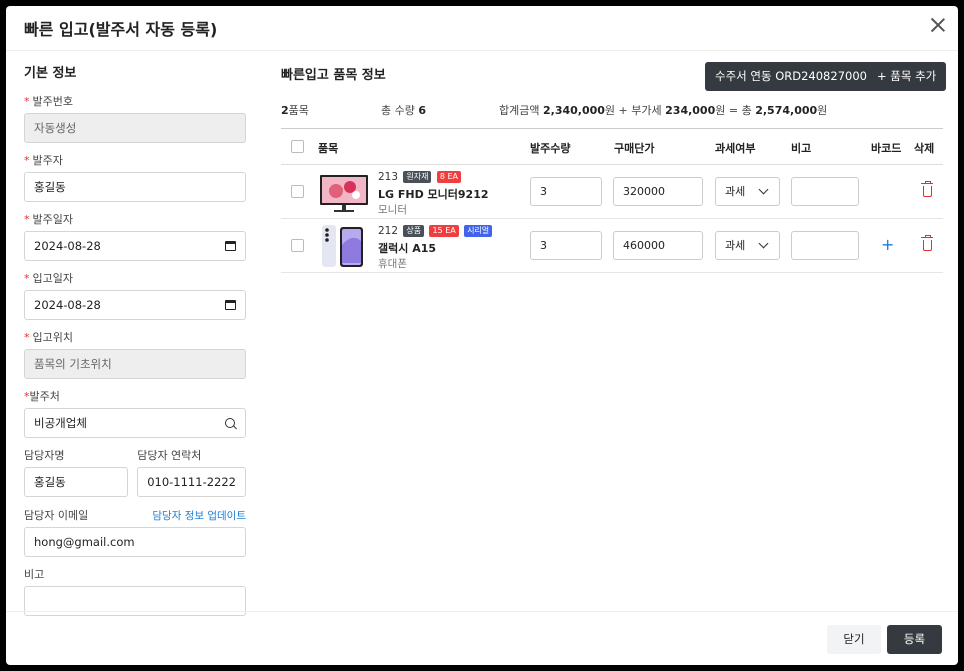  I want to click on modal-title: 빠른 입고(발주서 자동 등록), so click(121, 29).